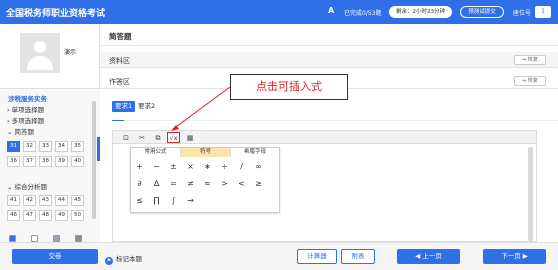 This screenshot has height=270, width=558. I want to click on calculator-button: 计算器, so click(317, 256).